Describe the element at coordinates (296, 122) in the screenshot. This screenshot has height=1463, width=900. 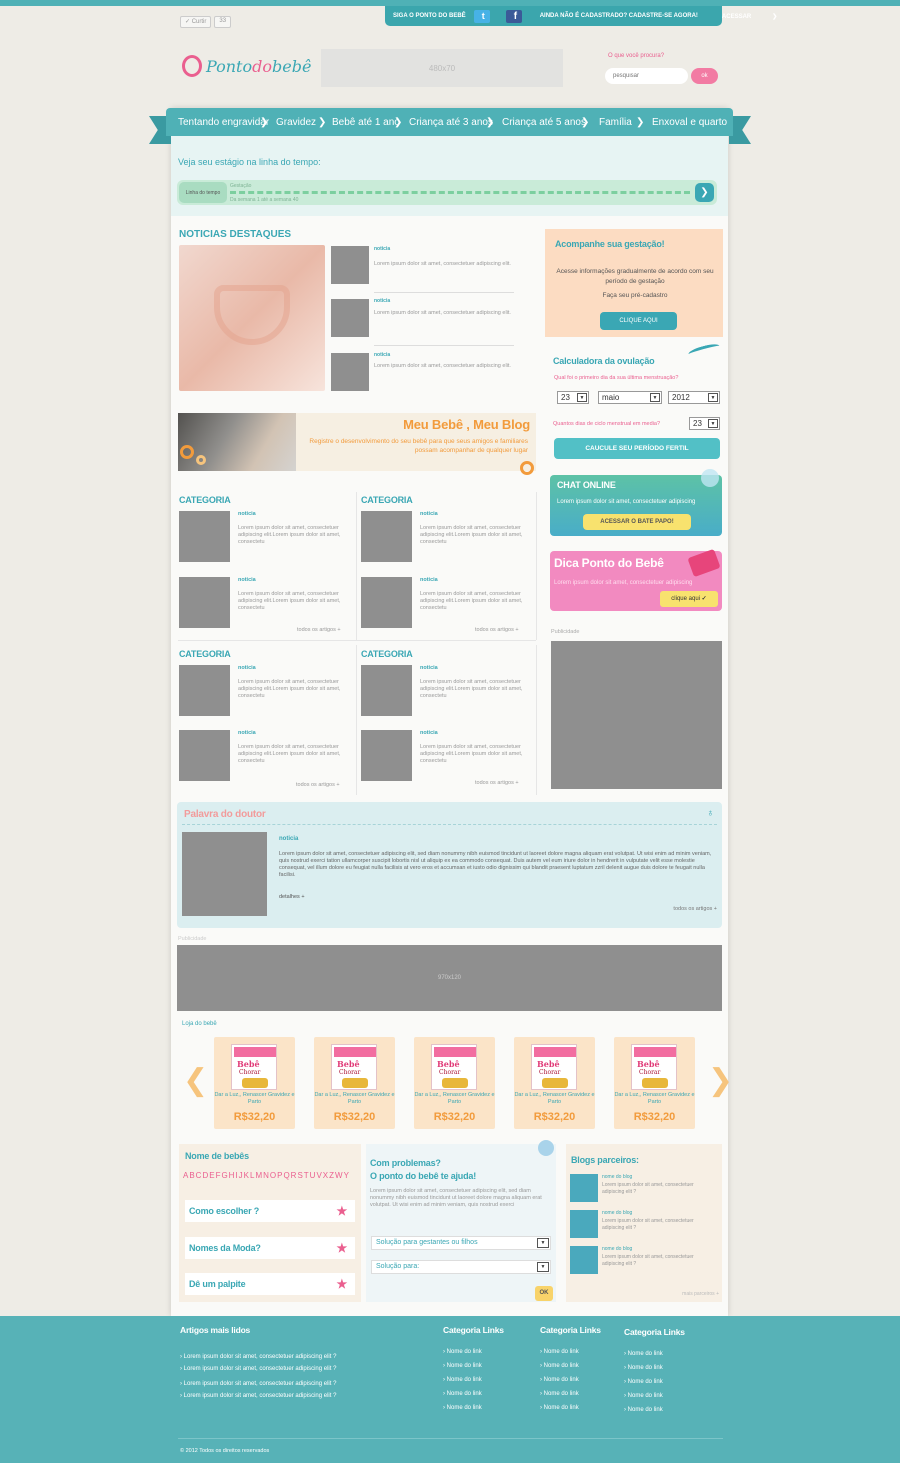
I see `menu-item-gravidez: Gravidez` at that location.